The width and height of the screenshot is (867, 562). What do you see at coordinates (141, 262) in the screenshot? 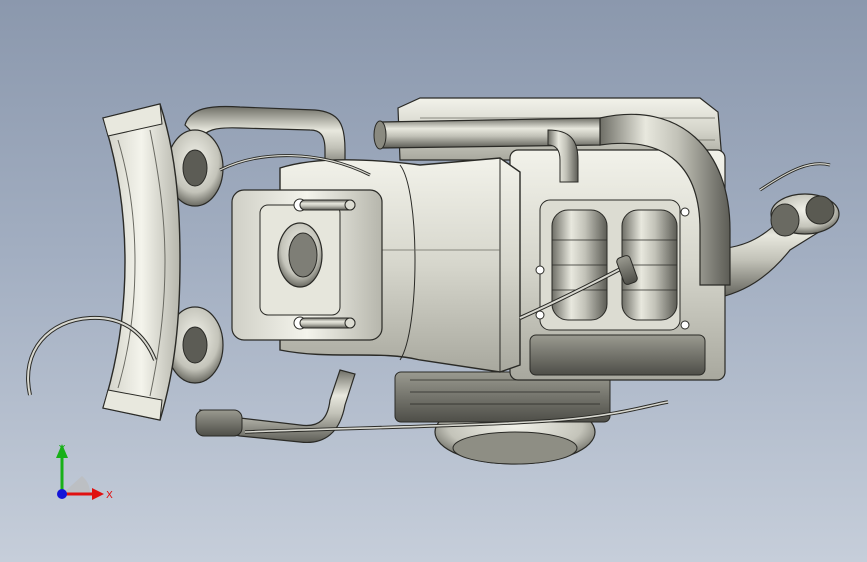
I see `radiator` at bounding box center [141, 262].